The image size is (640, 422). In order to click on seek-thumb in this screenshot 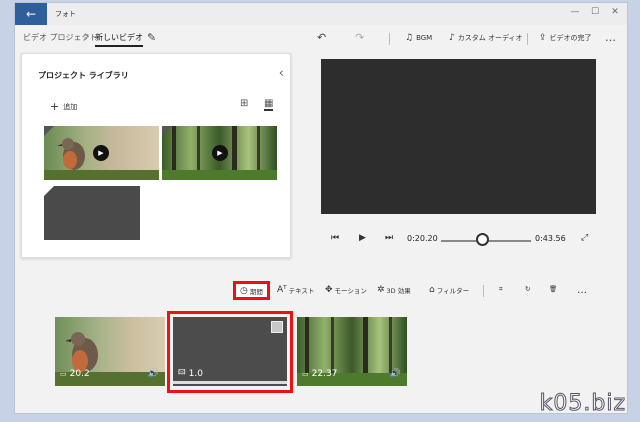, I will do `click(482, 239)`.